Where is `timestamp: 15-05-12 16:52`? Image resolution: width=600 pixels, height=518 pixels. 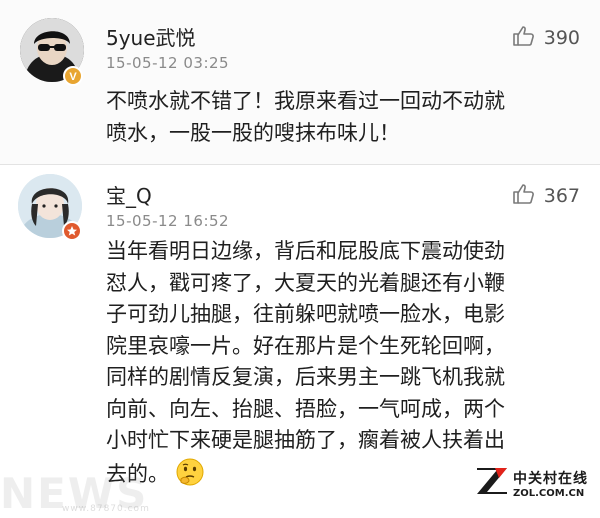 timestamp: 15-05-12 16:52 is located at coordinates (168, 221).